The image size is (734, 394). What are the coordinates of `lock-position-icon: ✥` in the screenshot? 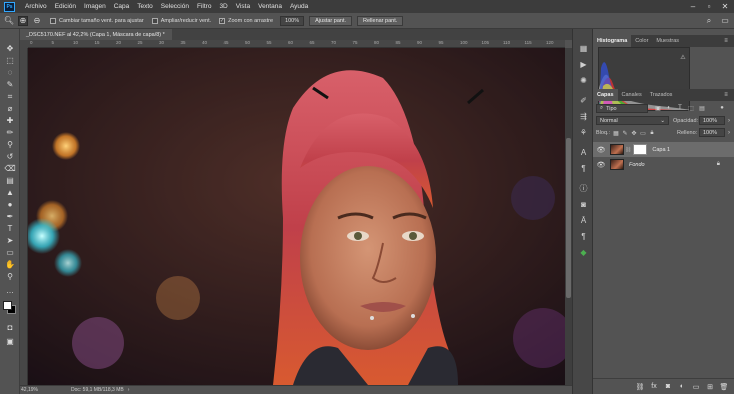 It's located at (634, 133).